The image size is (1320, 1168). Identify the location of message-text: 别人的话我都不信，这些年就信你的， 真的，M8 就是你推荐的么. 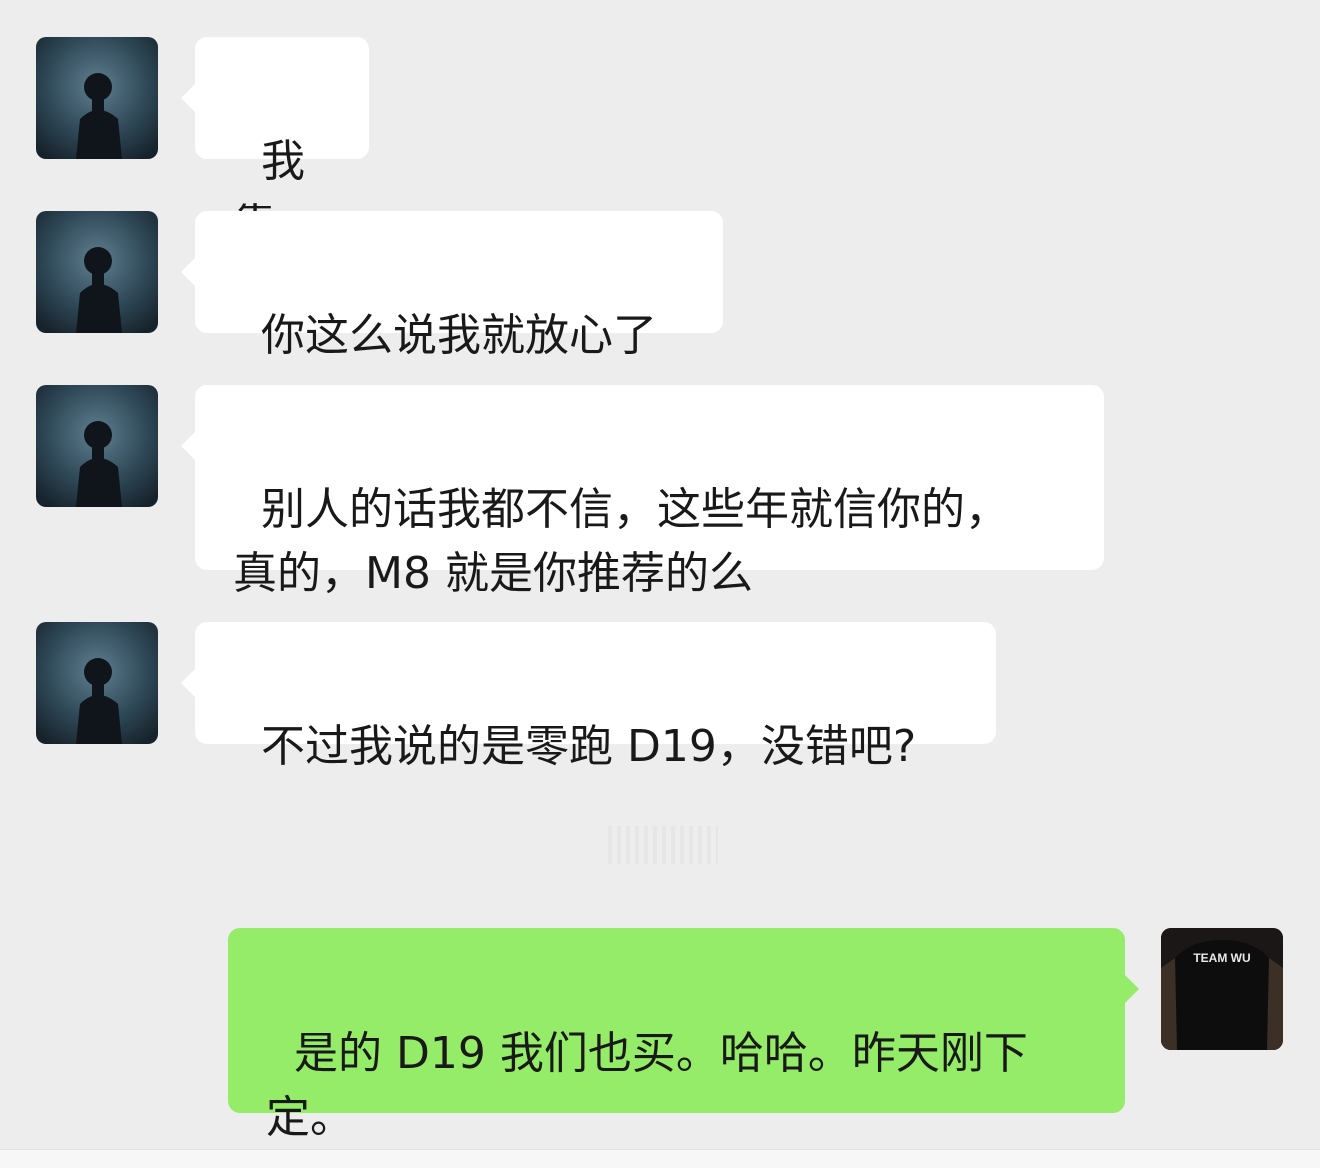
(621, 541).